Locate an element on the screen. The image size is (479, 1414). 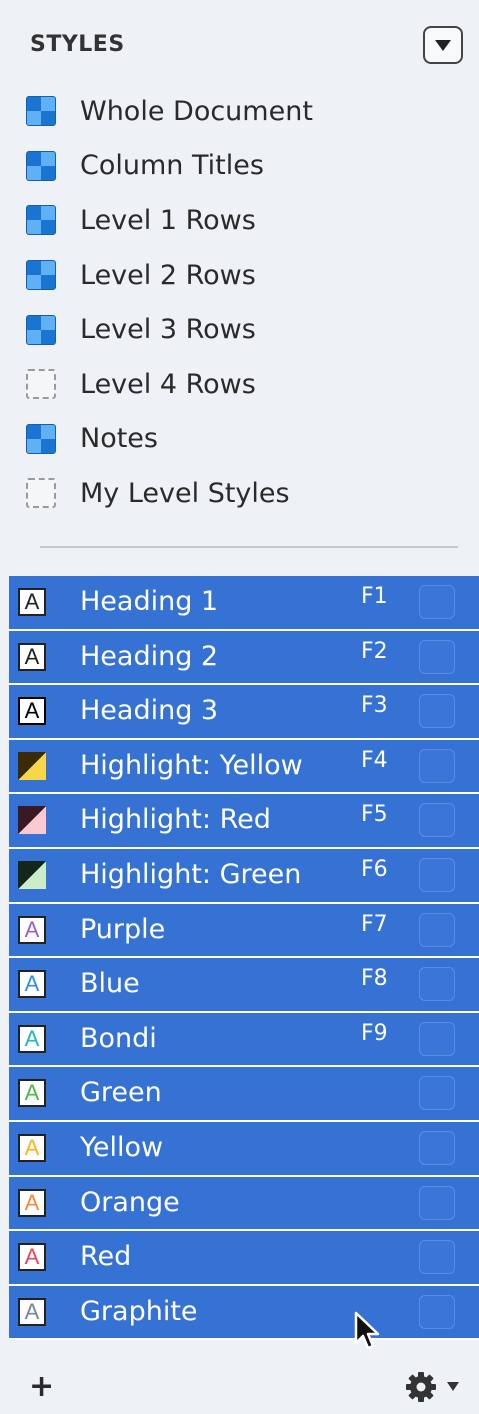
level-style-item: My Level Styles is located at coordinates (246, 493).